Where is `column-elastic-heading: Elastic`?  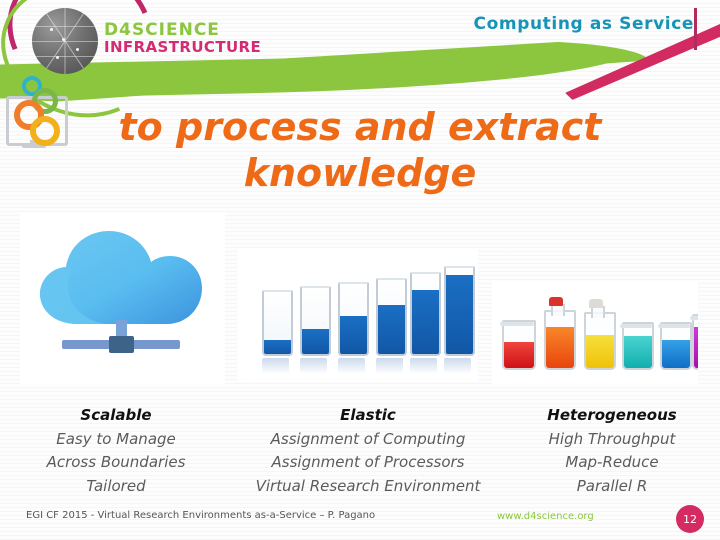
column-elastic-heading: Elastic is located at coordinates (368, 415).